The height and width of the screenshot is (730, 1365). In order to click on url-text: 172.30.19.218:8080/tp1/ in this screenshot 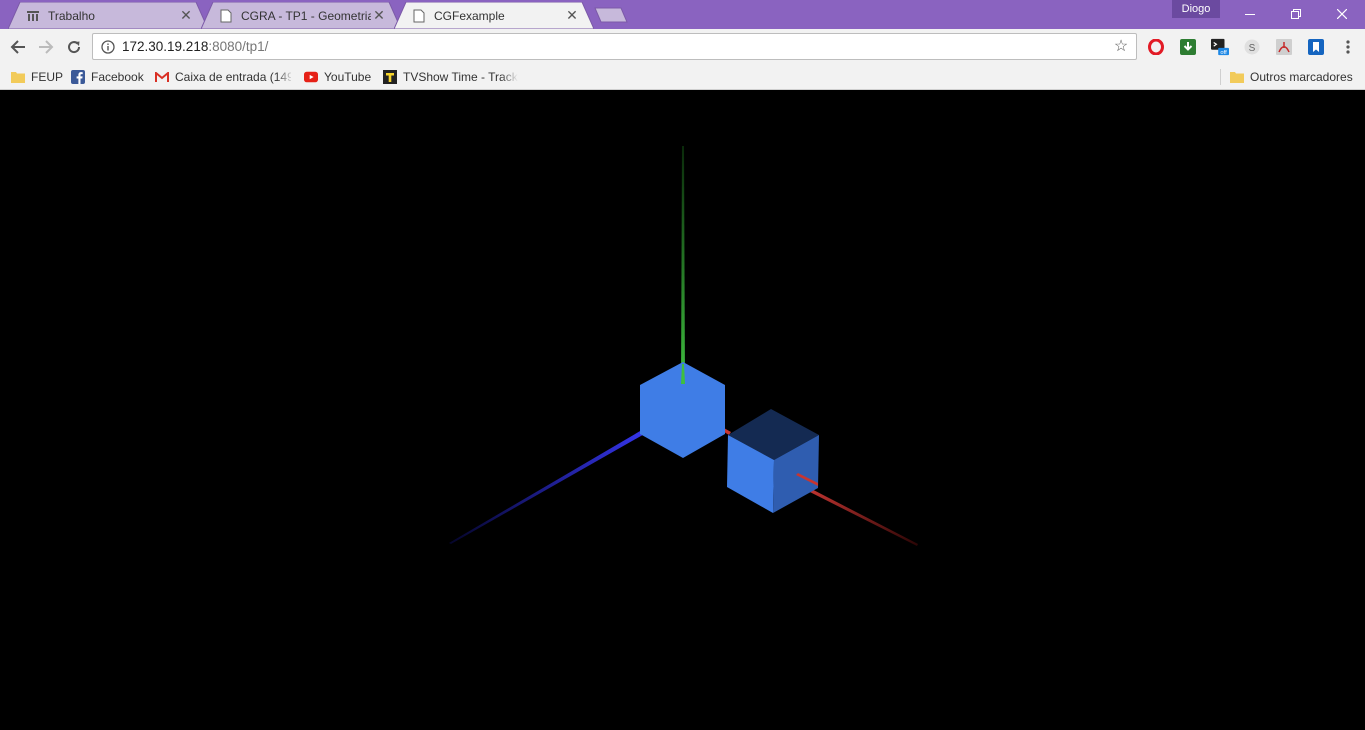, I will do `click(195, 46)`.